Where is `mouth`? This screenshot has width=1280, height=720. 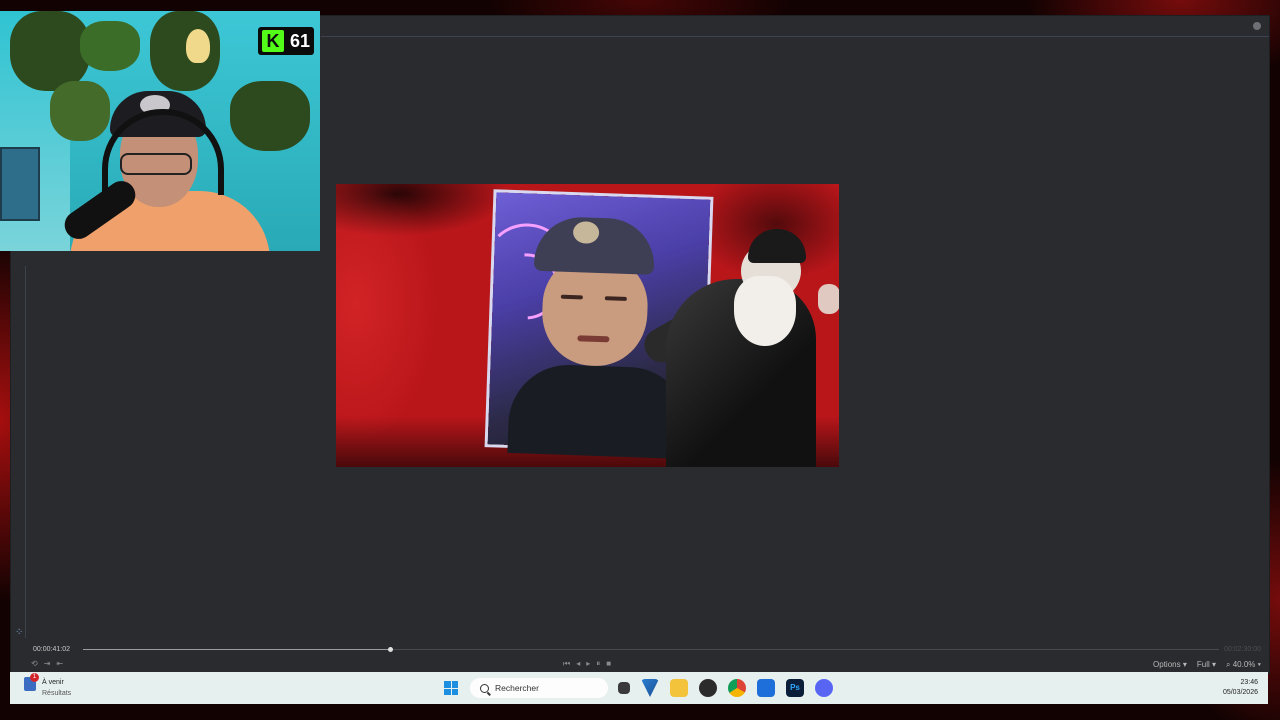
mouth is located at coordinates (593, 339).